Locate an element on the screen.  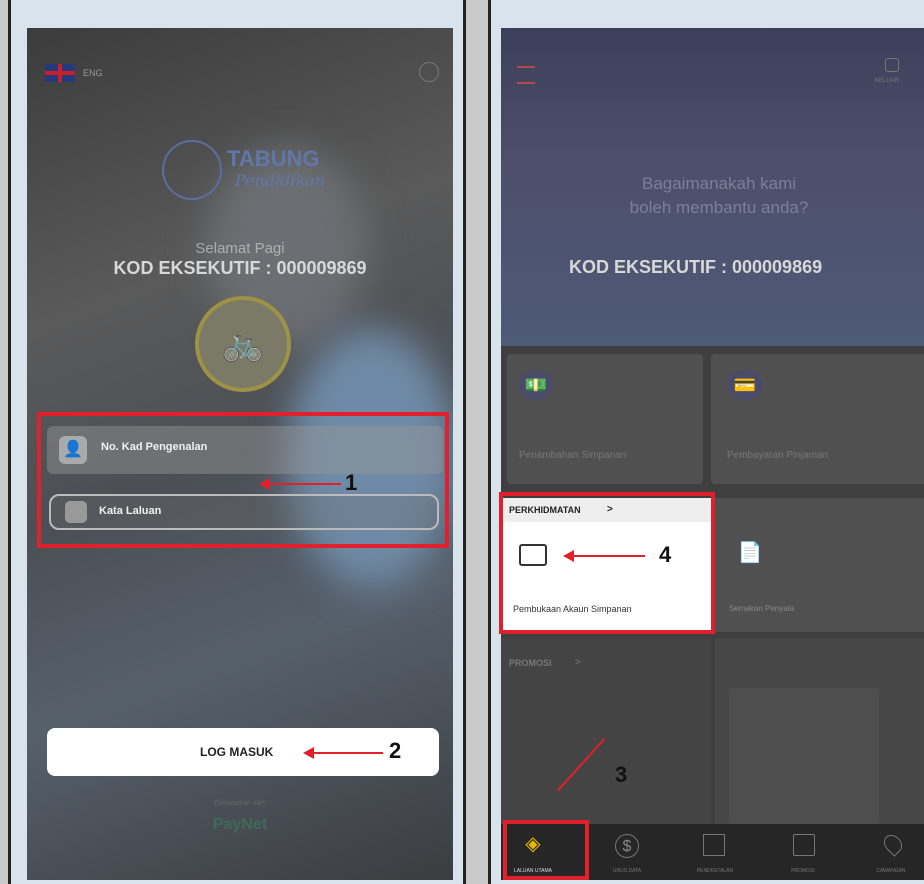
nav-manage-data-label: URUS DATA is located at coordinates (627, 871).